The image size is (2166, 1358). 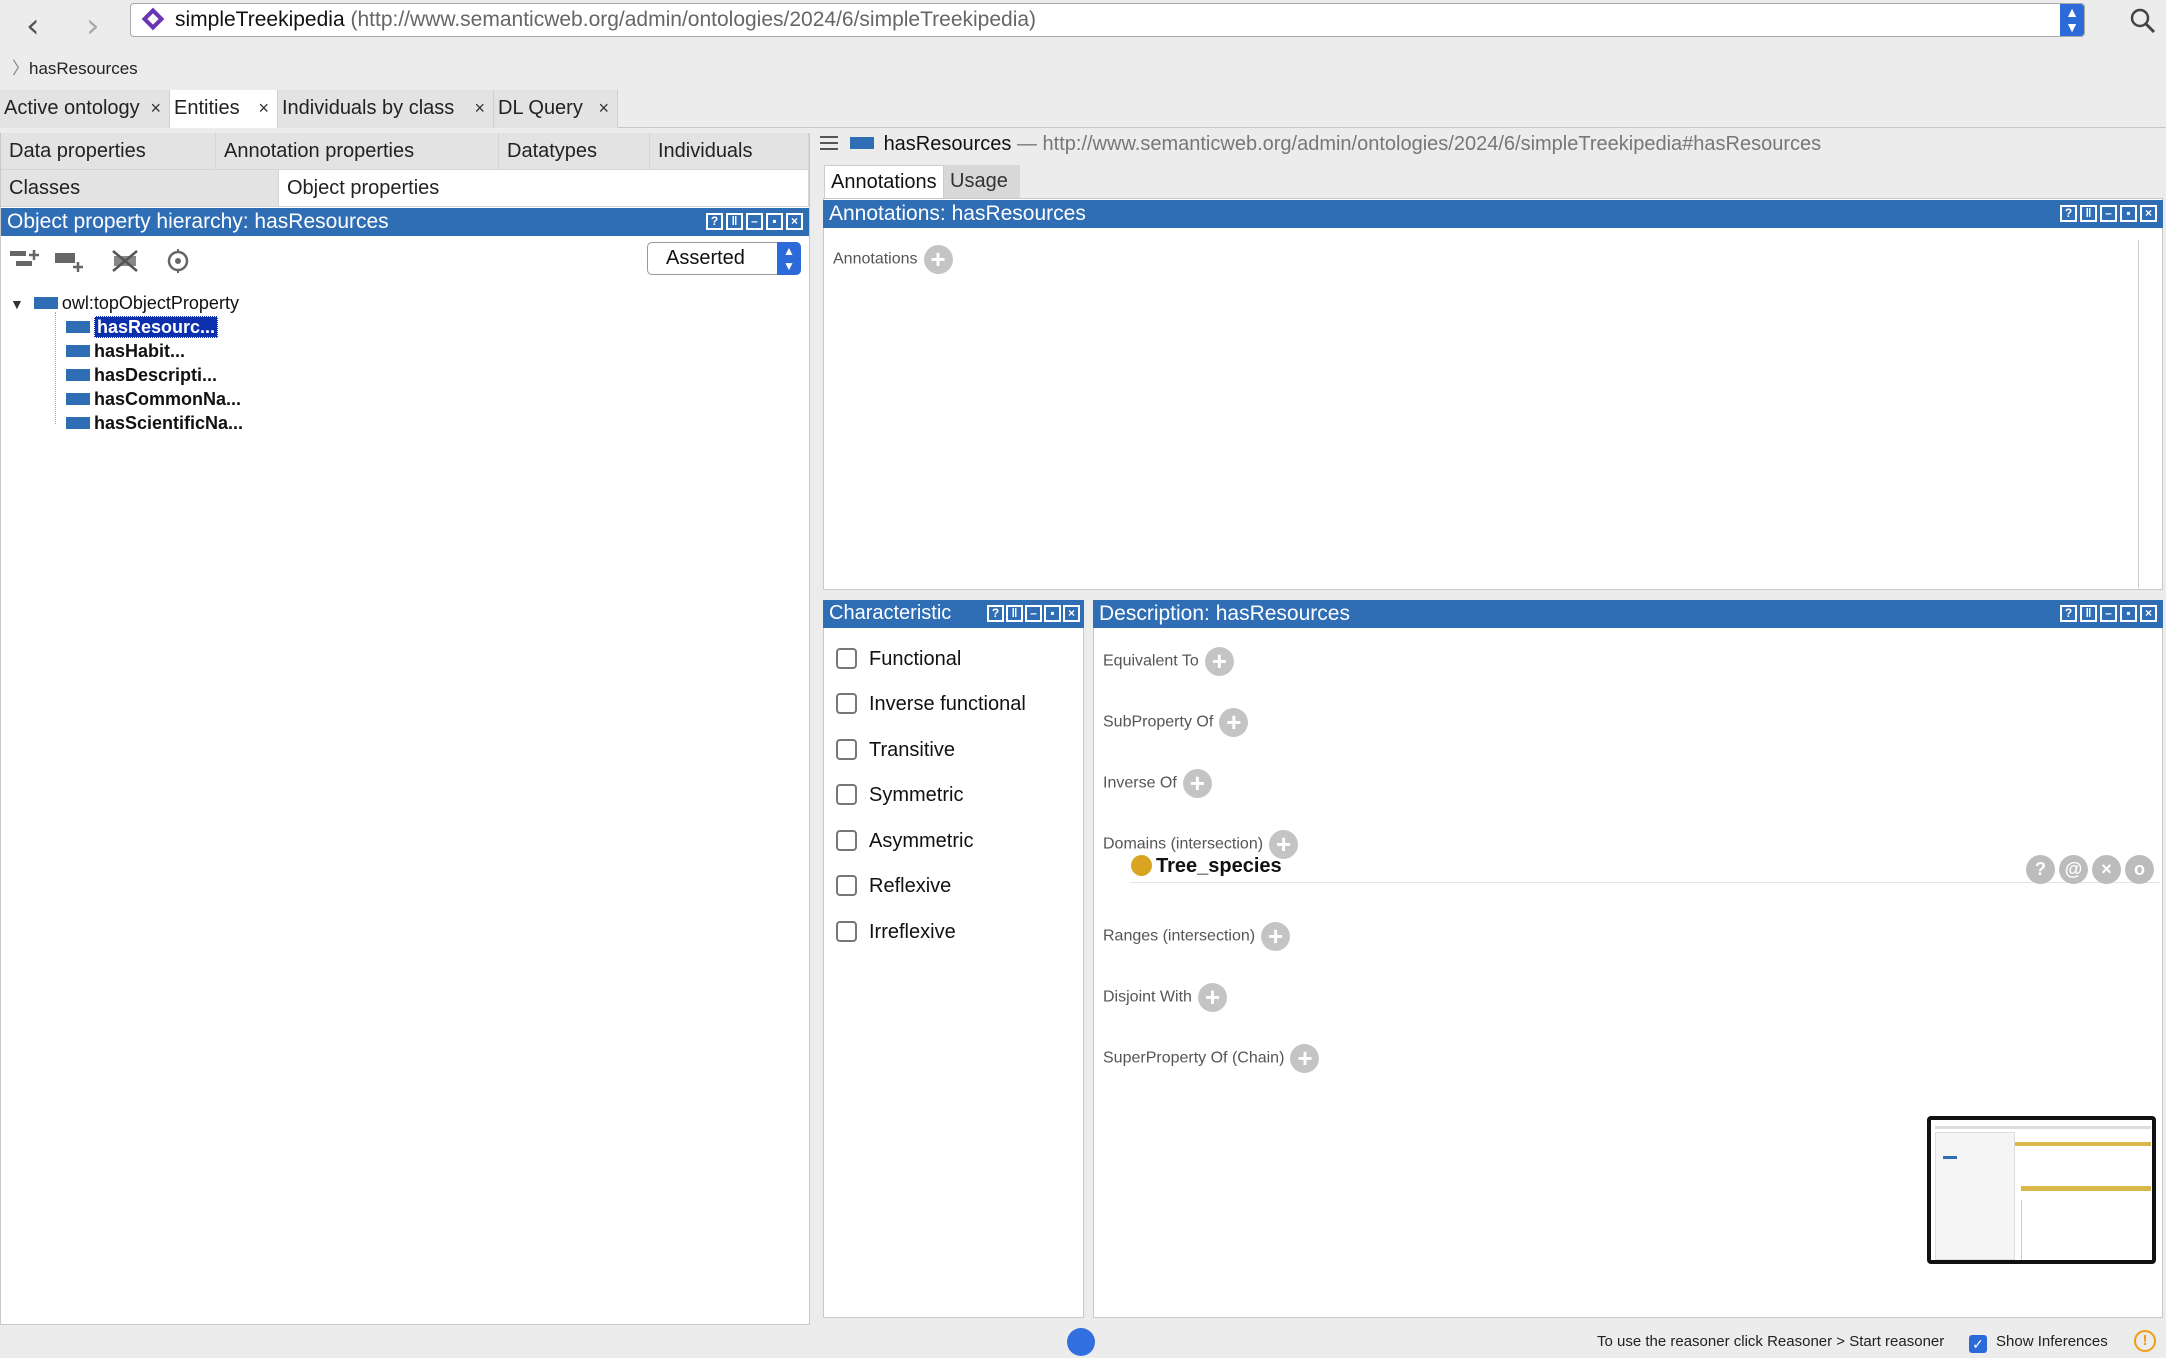 What do you see at coordinates (2073, 869) in the screenshot?
I see `annotate-button: @` at bounding box center [2073, 869].